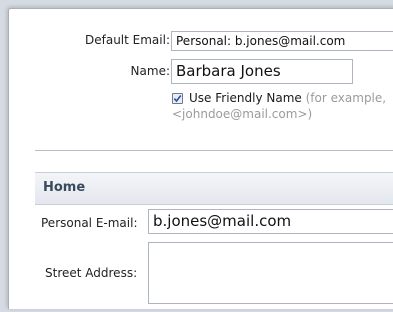  Describe the element at coordinates (214, 188) in the screenshot. I see `home-section-header: Home` at that location.